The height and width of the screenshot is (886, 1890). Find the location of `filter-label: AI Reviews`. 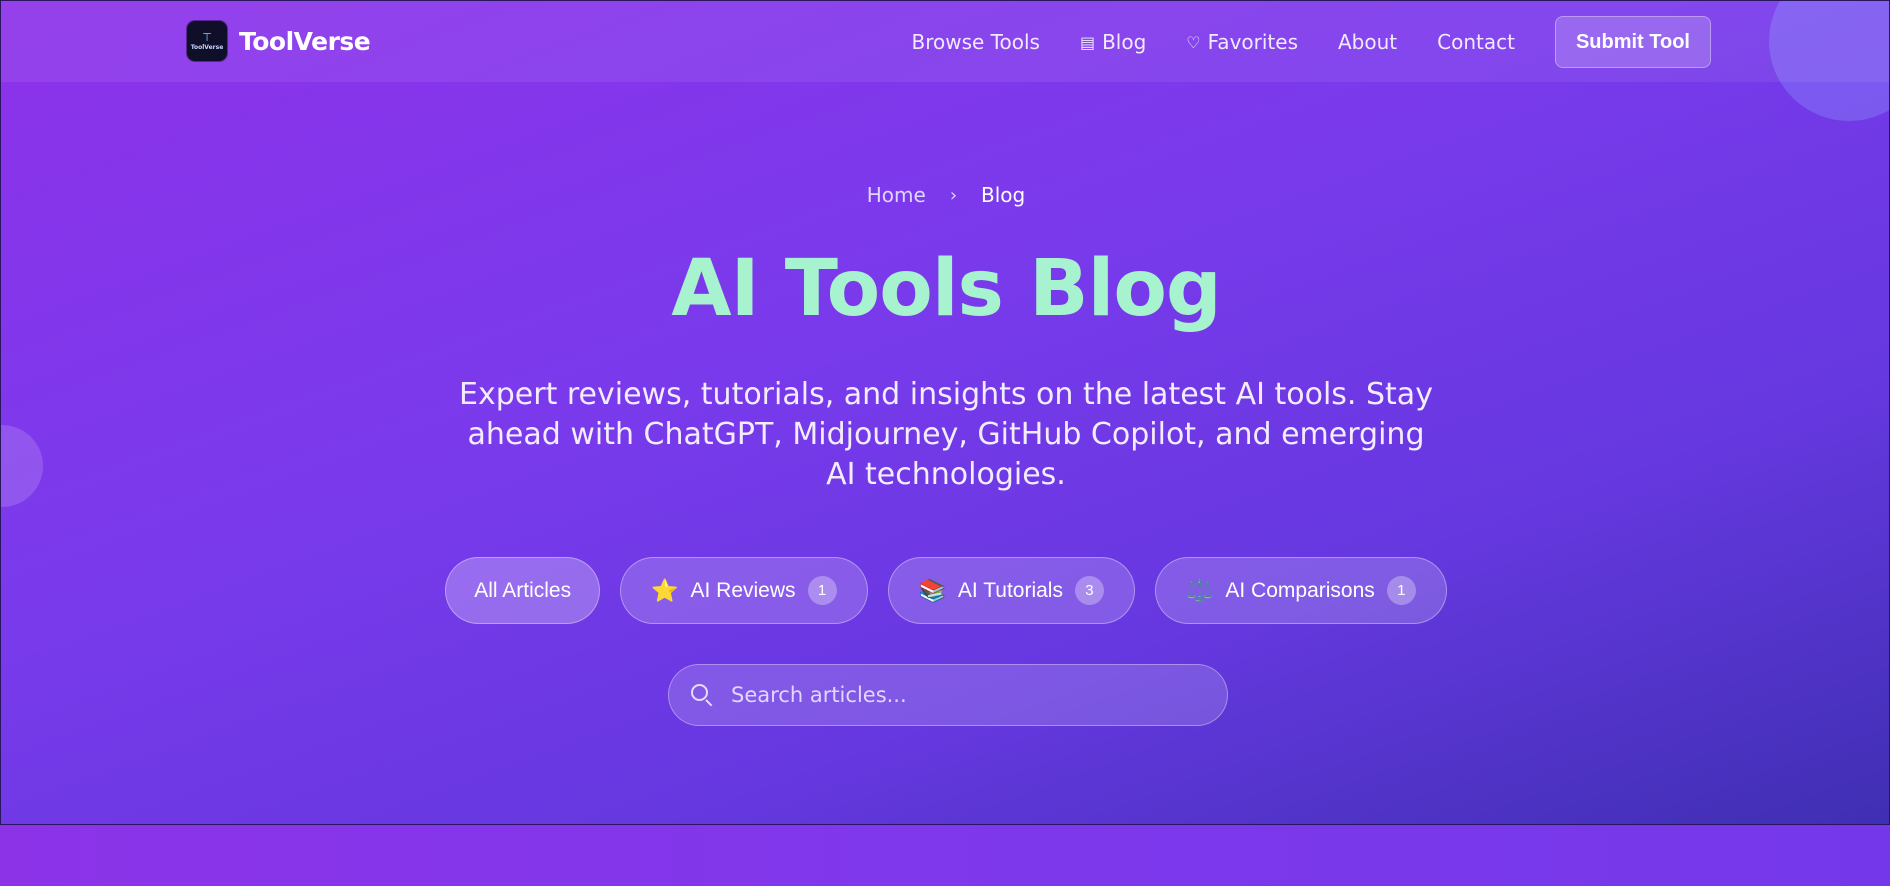

filter-label: AI Reviews is located at coordinates (743, 590).